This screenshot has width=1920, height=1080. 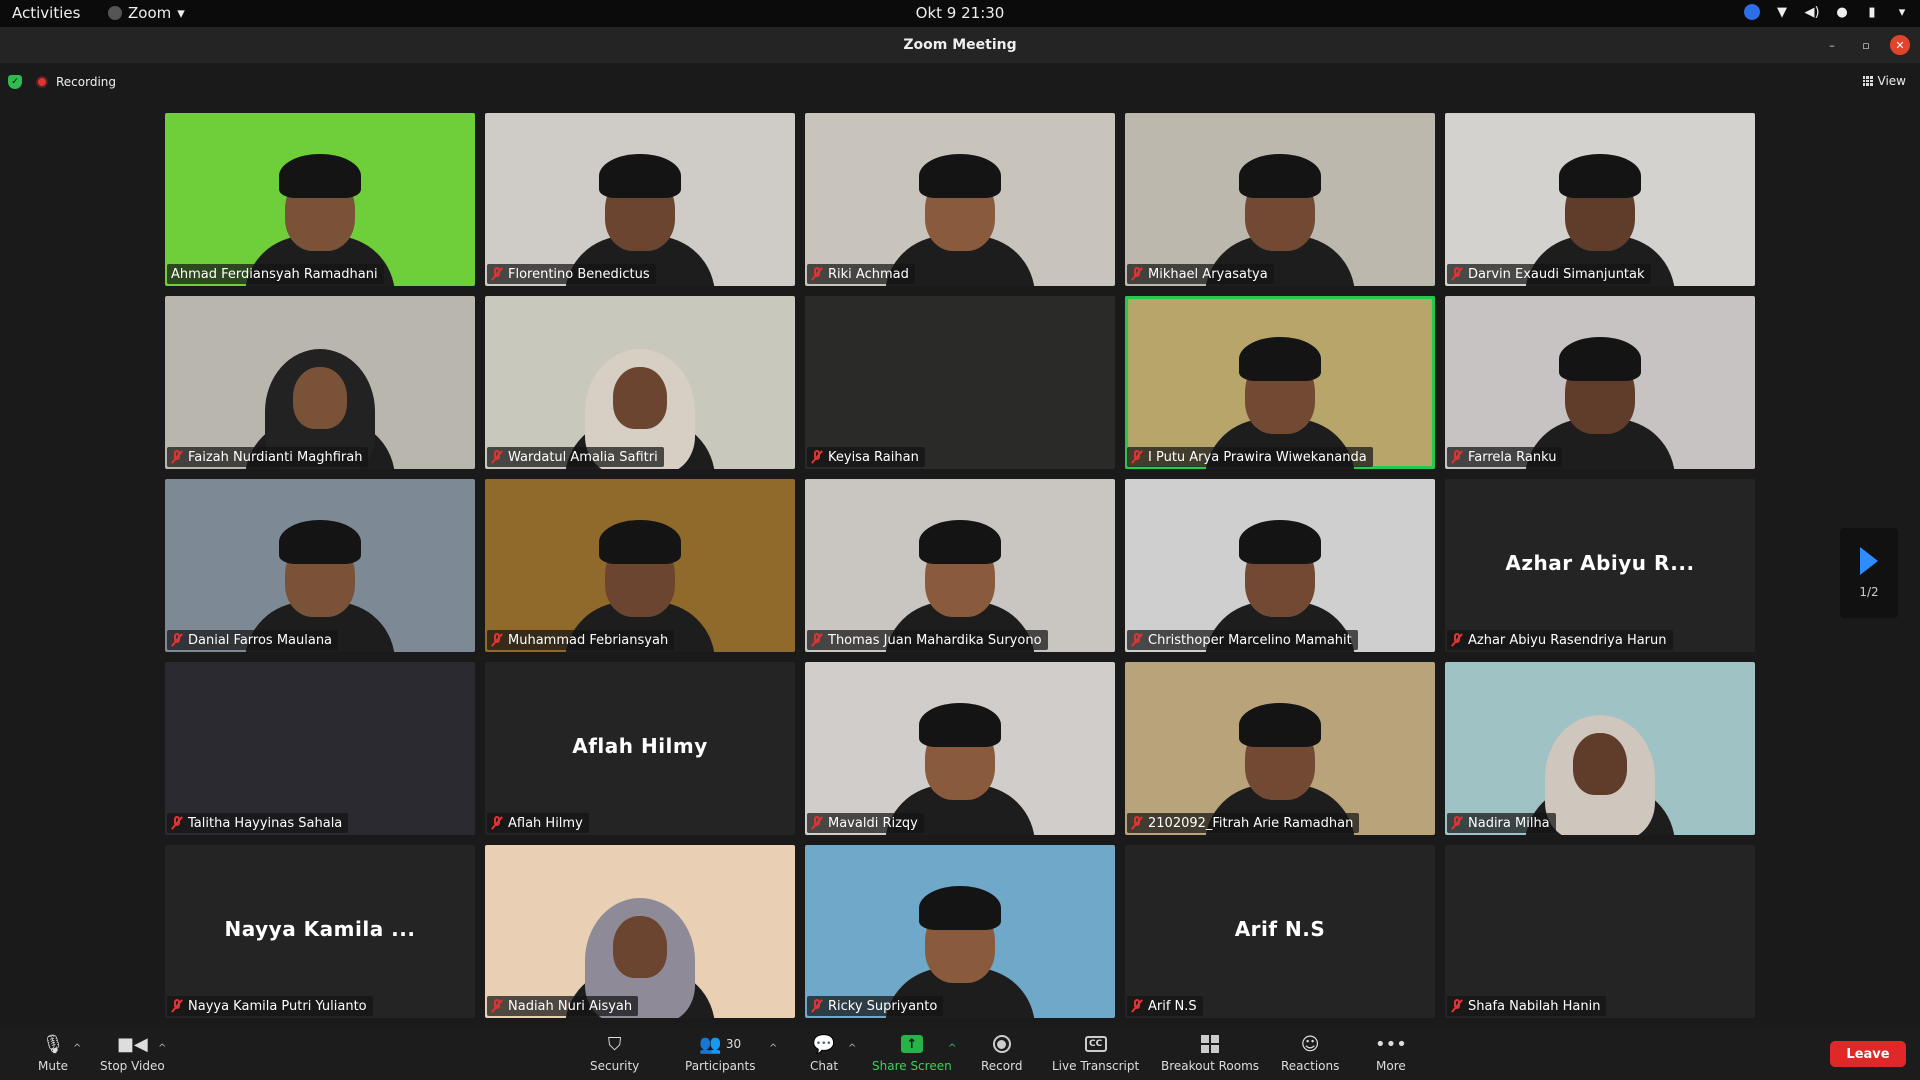 I want to click on more-button: ••• More, so click(x=1391, y=1053).